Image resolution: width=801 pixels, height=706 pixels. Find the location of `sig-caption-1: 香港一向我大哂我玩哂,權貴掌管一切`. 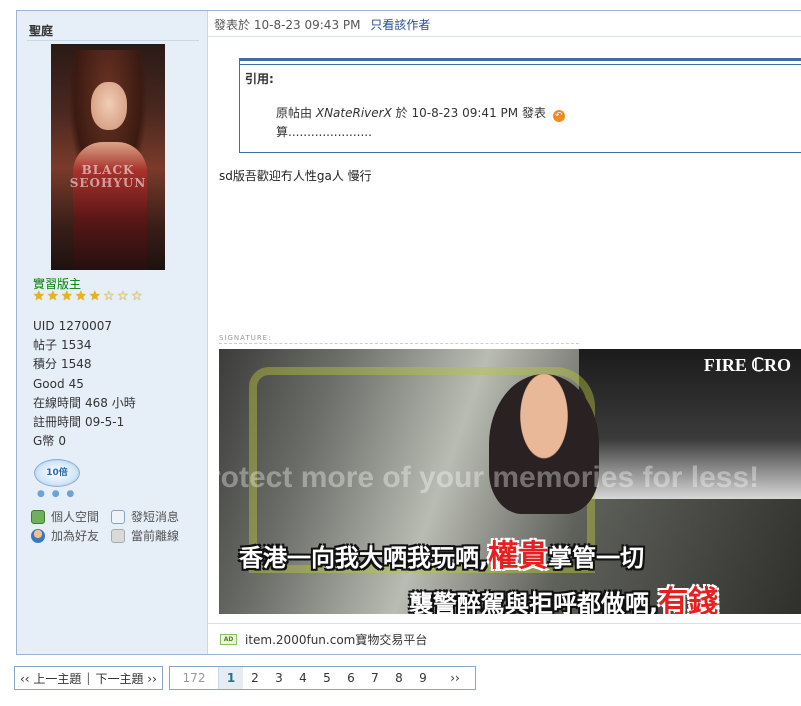

sig-caption-1: 香港一向我大哂我玩哂,權貴掌管一切 is located at coordinates (442, 556).